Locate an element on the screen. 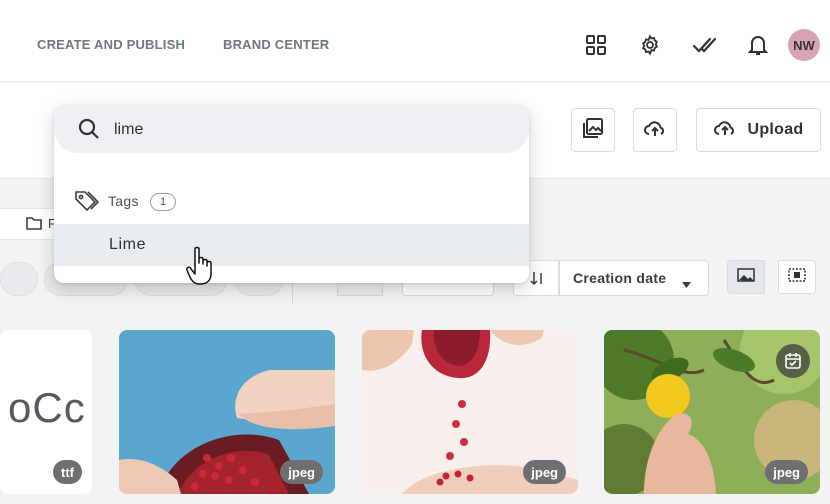 This screenshot has width=830, height=504. asset-card-pomegranate-seeds: jpeg is located at coordinates (470, 412).